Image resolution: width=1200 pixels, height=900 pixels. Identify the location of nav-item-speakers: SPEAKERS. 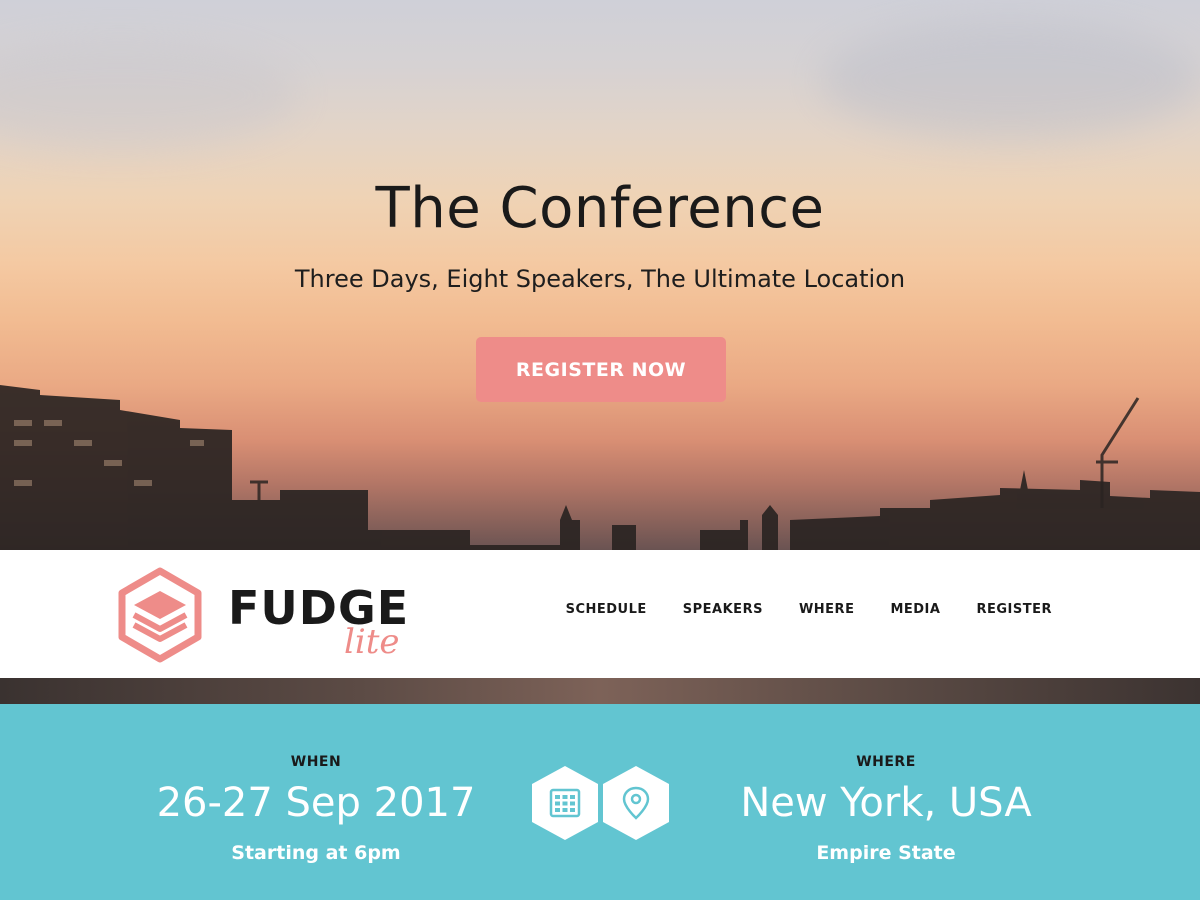
(723, 609).